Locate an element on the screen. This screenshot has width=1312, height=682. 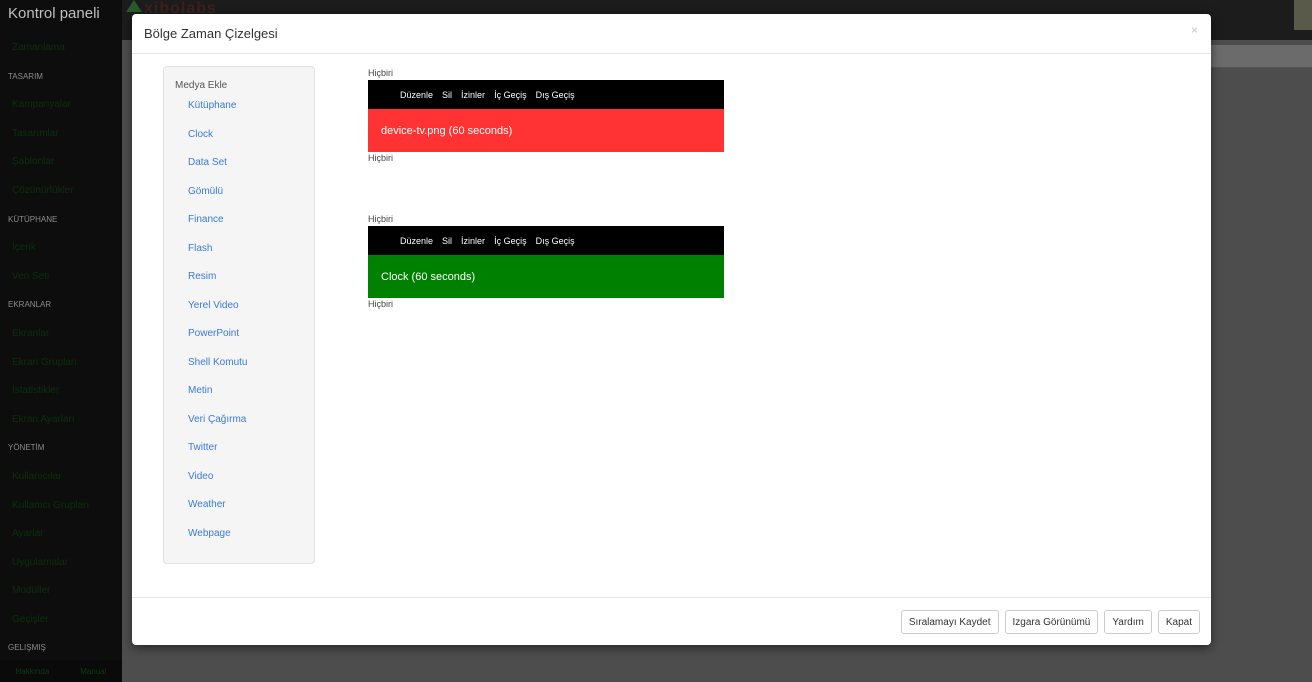
izgara-gorunumu-button: Izgara Görünümü is located at coordinates (1051, 622).